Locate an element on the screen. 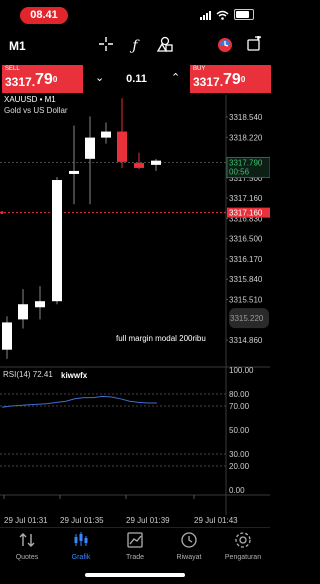  crosshair-icon is located at coordinates (106, 46).